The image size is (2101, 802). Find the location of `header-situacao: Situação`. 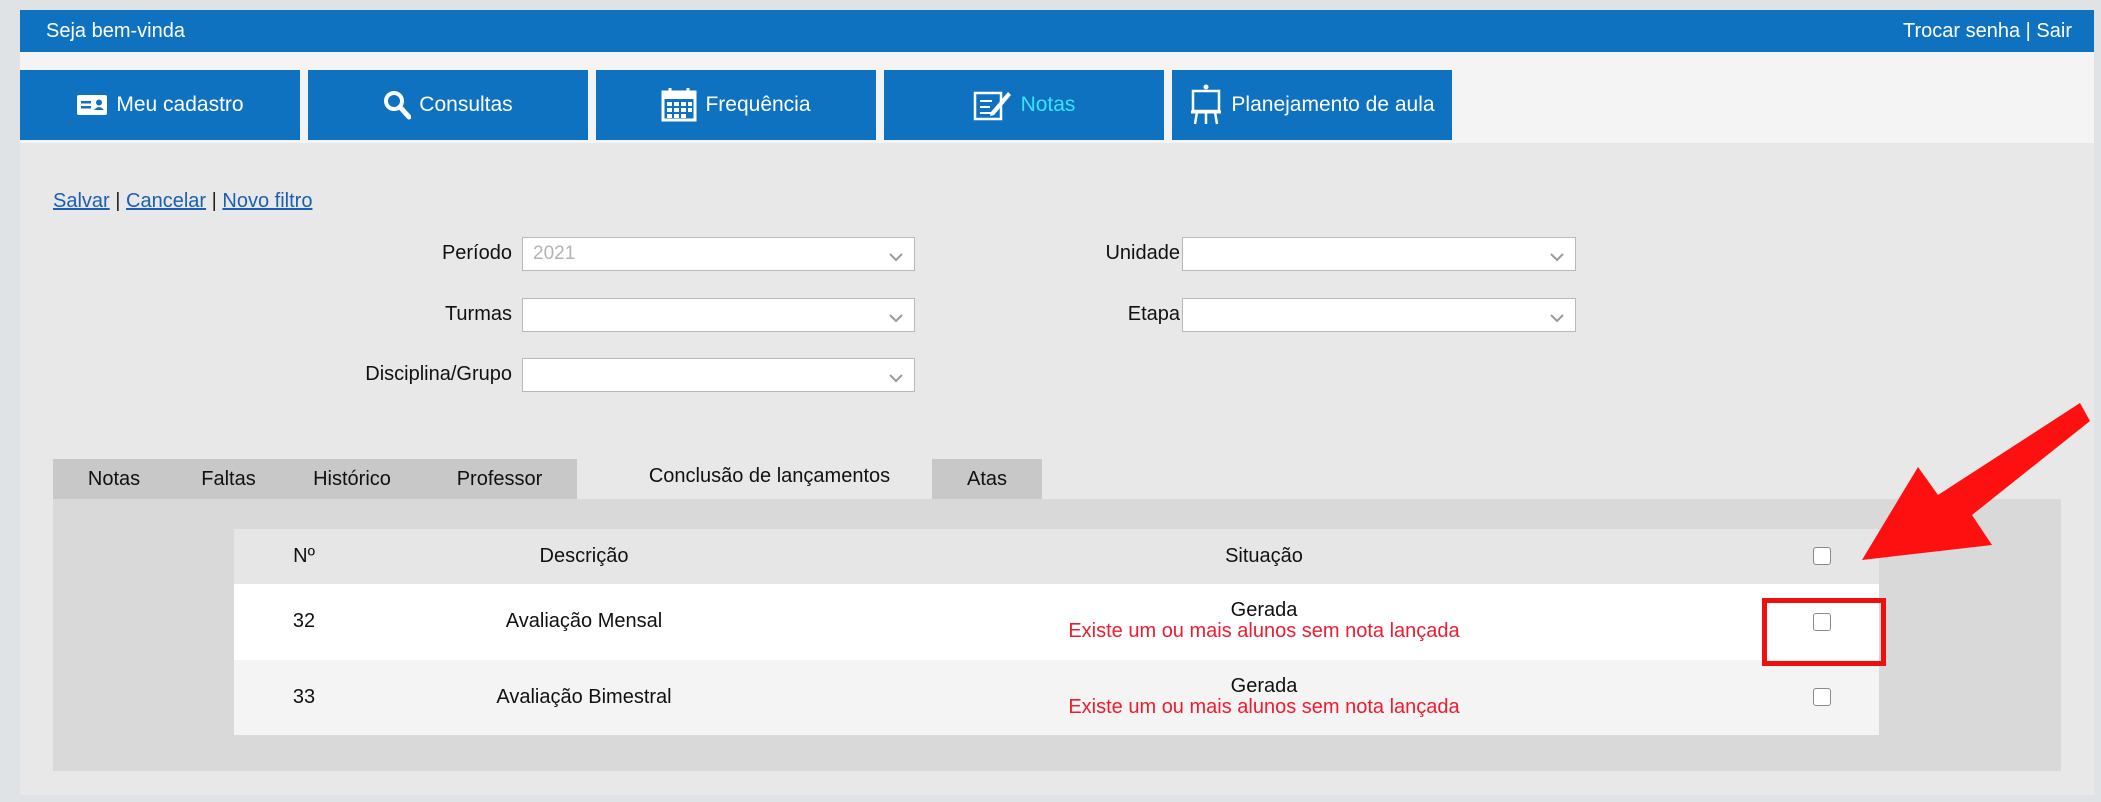

header-situacao: Situação is located at coordinates (1264, 556).